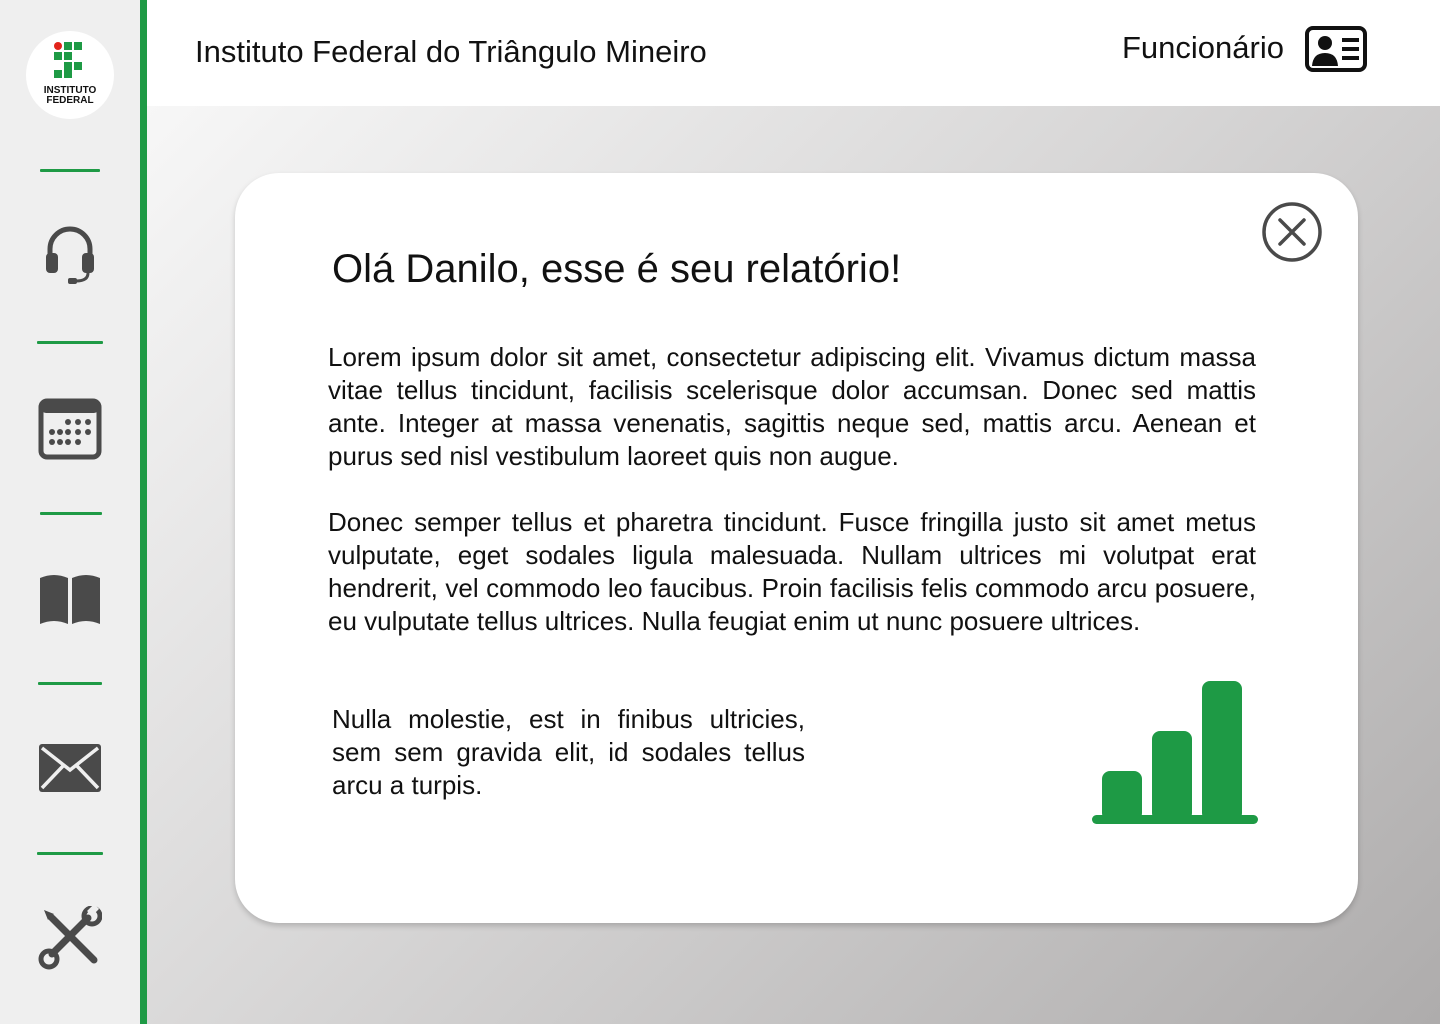 This screenshot has height=1024, width=1440. I want to click on book-icon, so click(70, 599).